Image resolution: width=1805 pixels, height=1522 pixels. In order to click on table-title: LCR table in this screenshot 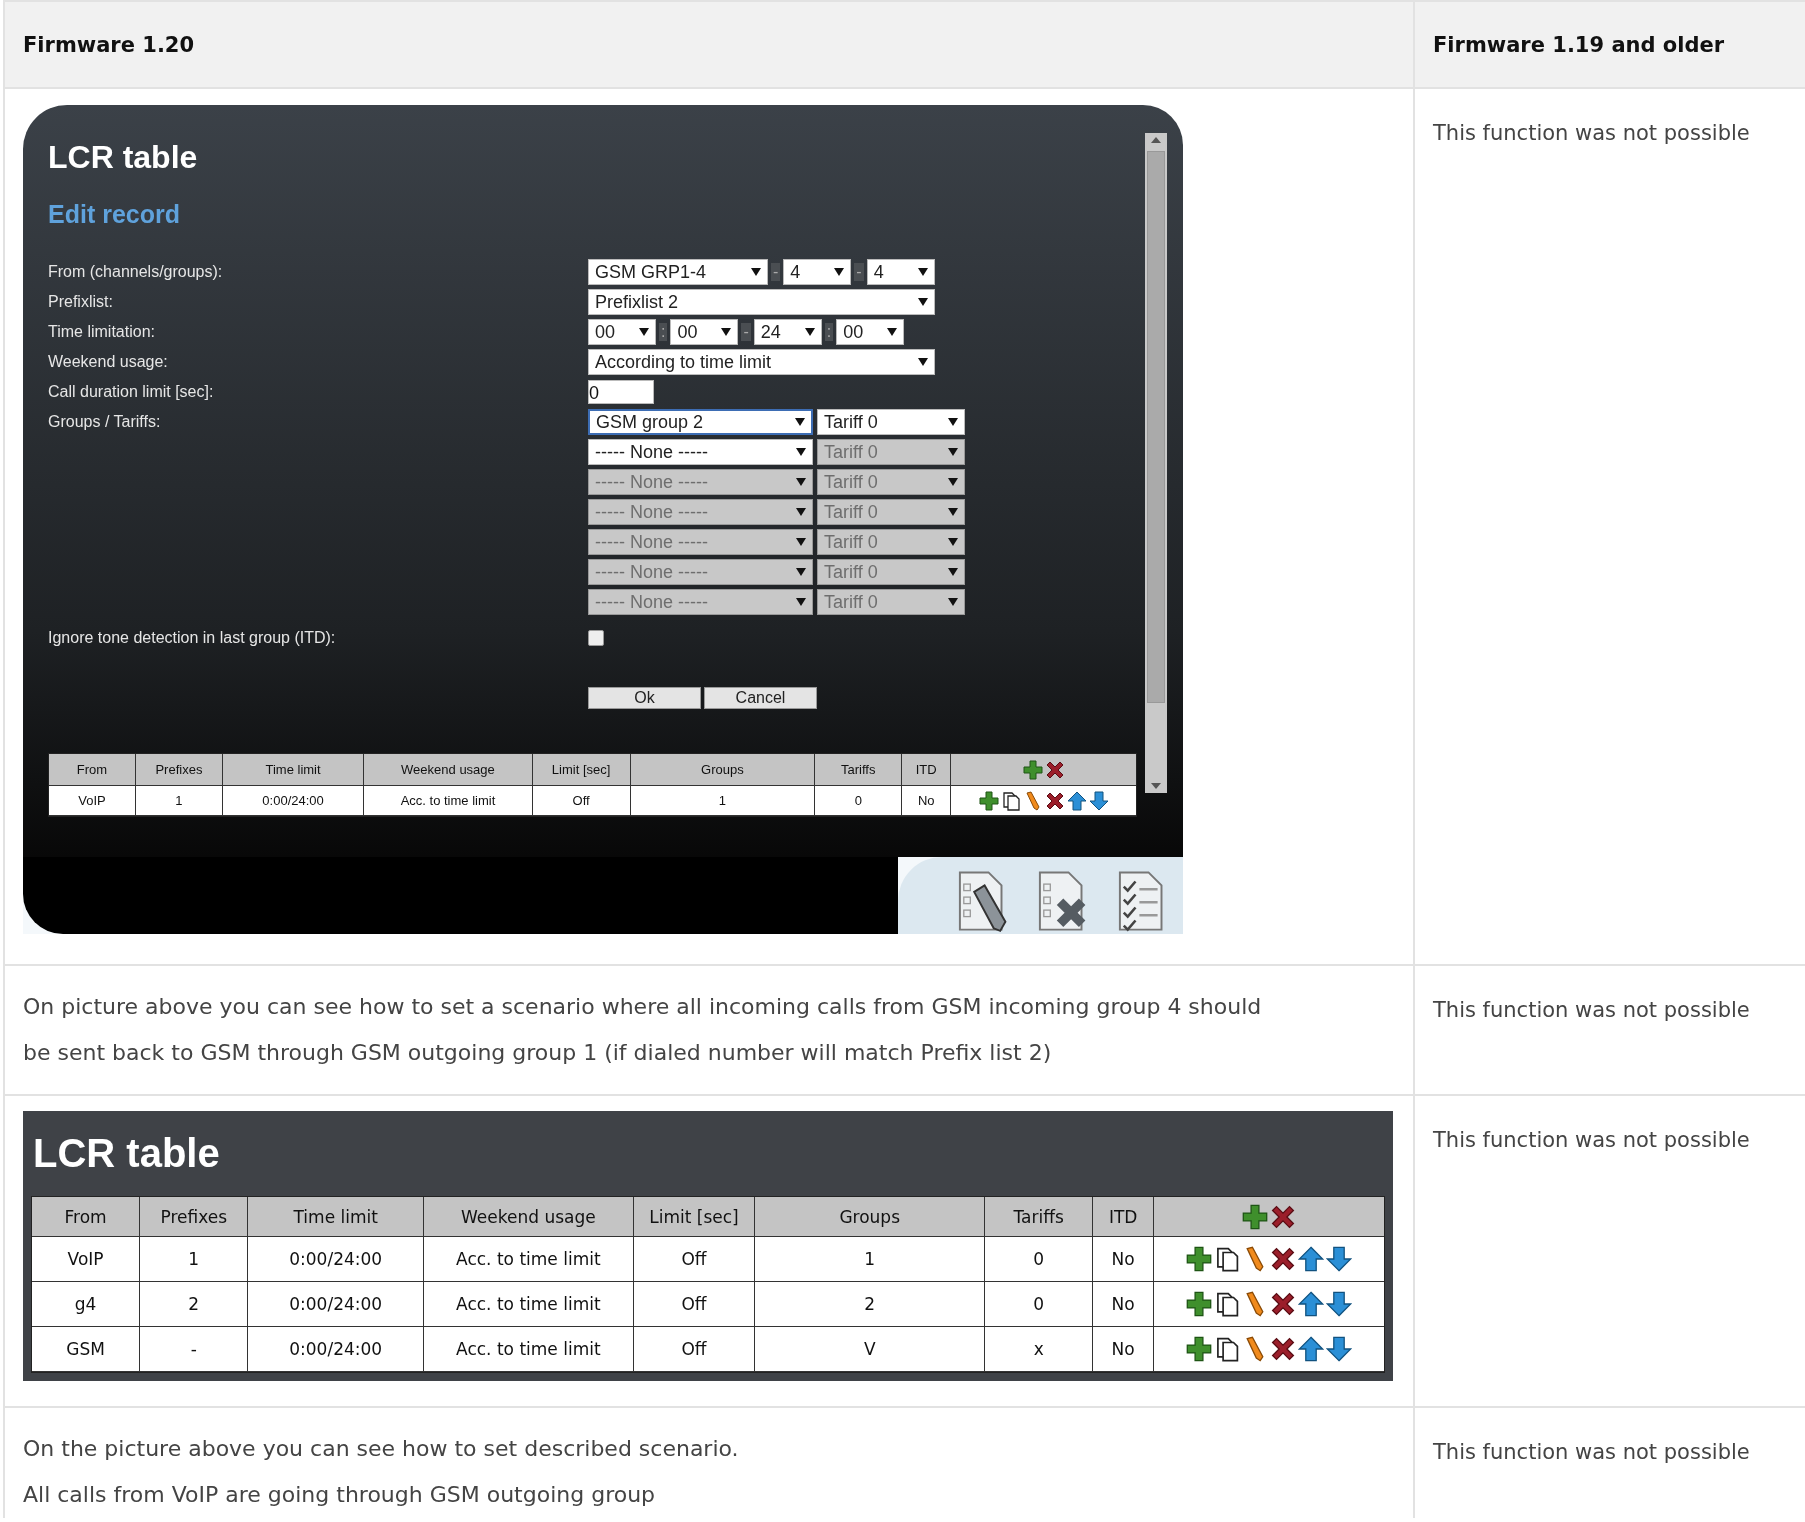, I will do `click(126, 1153)`.